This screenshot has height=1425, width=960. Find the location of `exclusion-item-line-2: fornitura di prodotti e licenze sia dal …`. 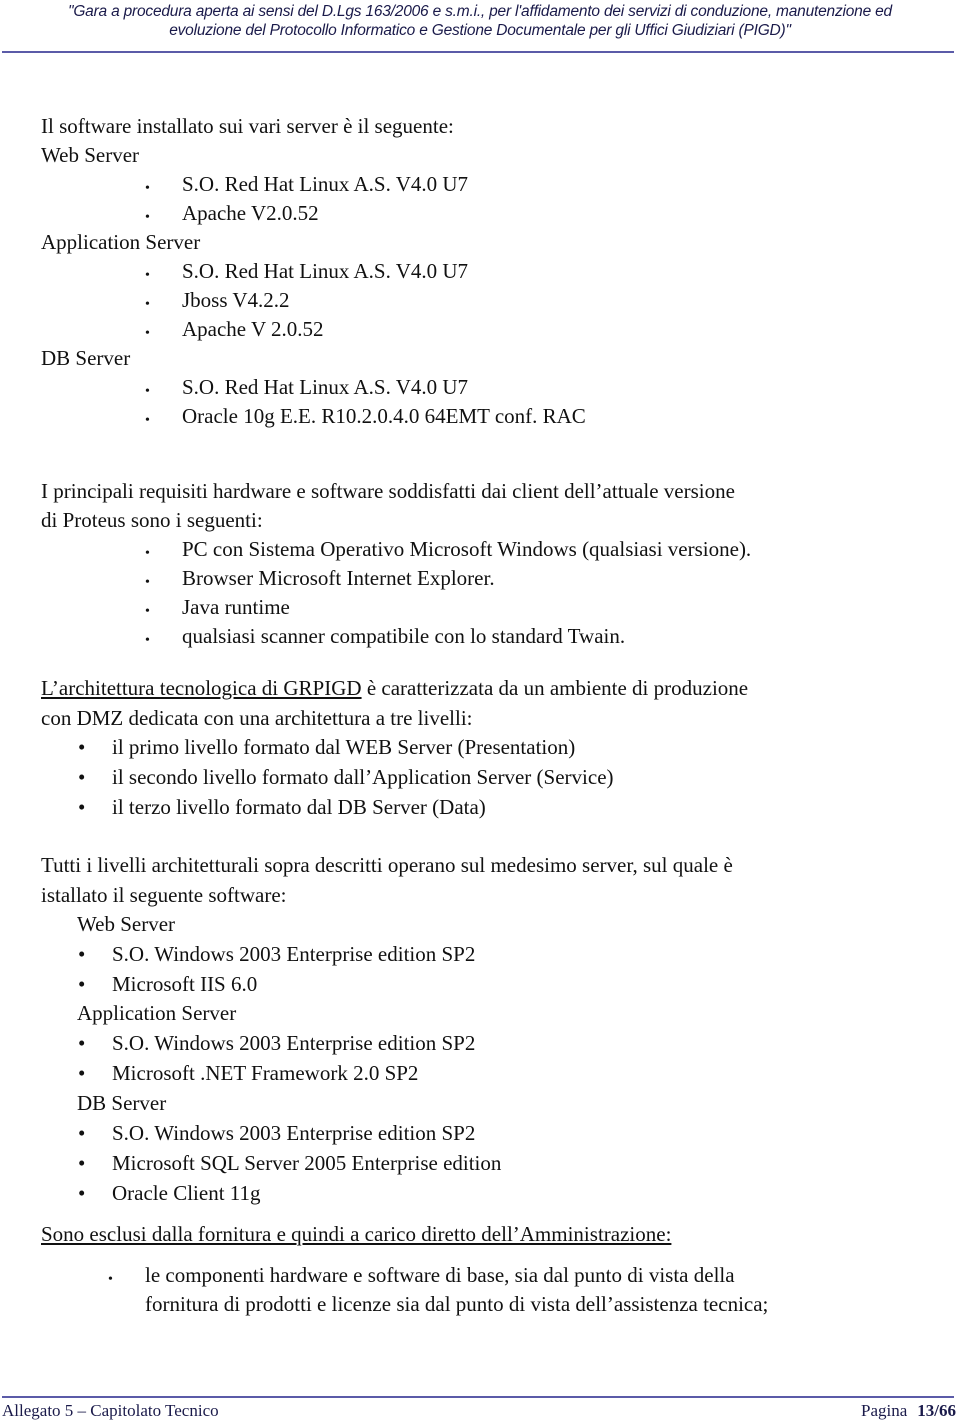

exclusion-item-line-2: fornitura di prodotti e licenze sia dal … is located at coordinates (457, 1304).